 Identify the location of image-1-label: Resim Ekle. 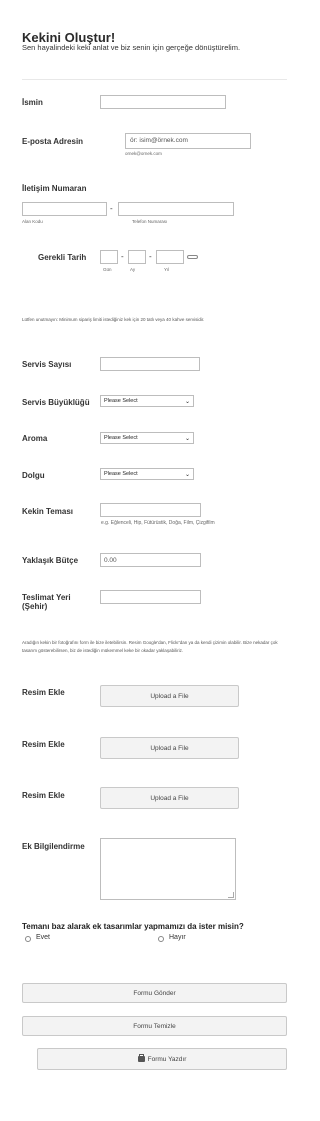
(43, 692).